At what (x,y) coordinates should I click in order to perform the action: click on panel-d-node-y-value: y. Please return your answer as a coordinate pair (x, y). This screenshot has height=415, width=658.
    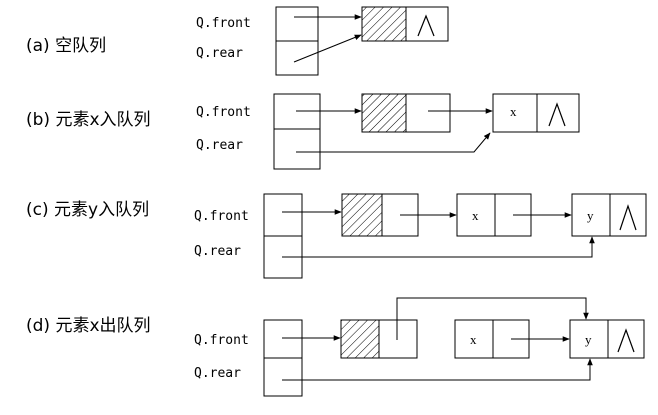
    Looking at the image, I should click on (588, 339).